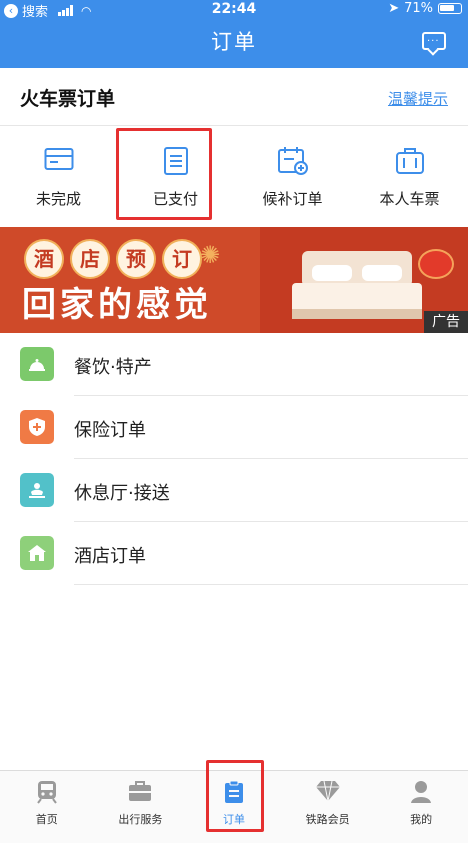 This screenshot has width=468, height=843. What do you see at coordinates (164, 174) in the screenshot?
I see `highlight-box-paid` at bounding box center [164, 174].